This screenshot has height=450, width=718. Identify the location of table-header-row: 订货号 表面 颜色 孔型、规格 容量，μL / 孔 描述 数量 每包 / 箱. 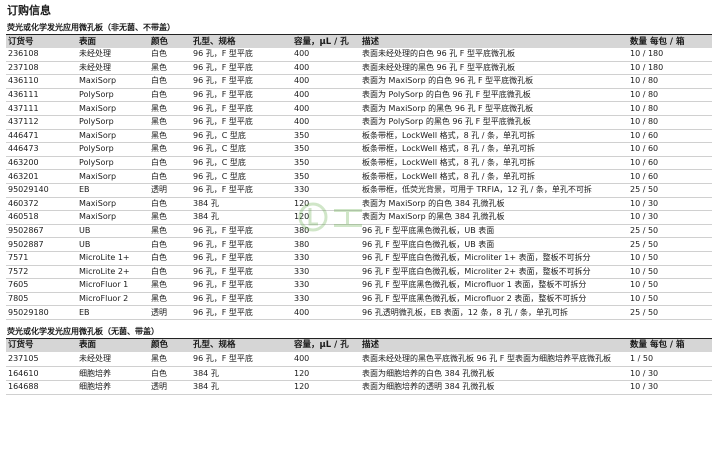
(359, 41).